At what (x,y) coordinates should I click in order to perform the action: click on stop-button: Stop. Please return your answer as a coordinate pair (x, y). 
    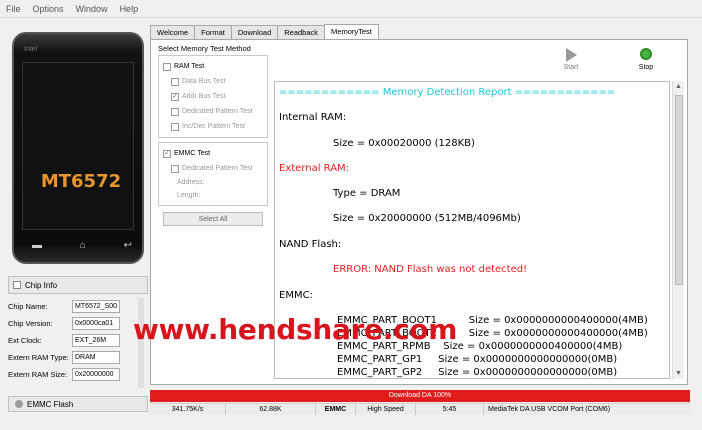
    Looking at the image, I should click on (646, 59).